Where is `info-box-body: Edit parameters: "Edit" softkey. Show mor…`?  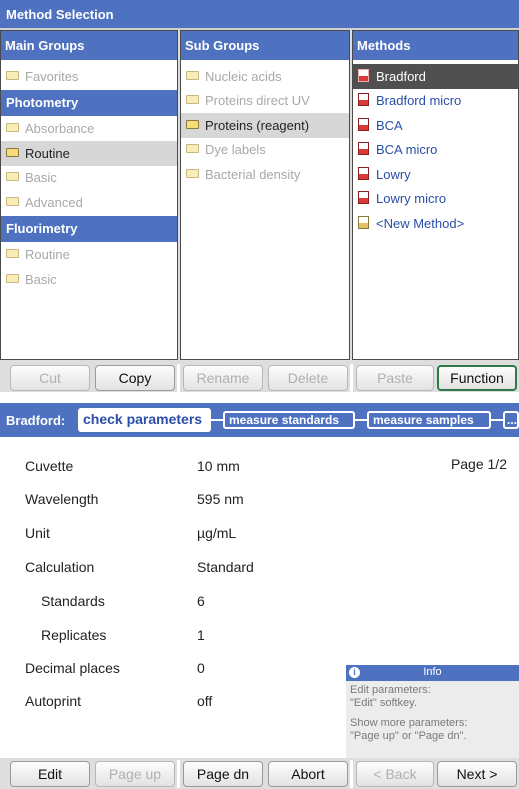 info-box-body: Edit parameters: "Edit" softkey. Show mor… is located at coordinates (432, 711).